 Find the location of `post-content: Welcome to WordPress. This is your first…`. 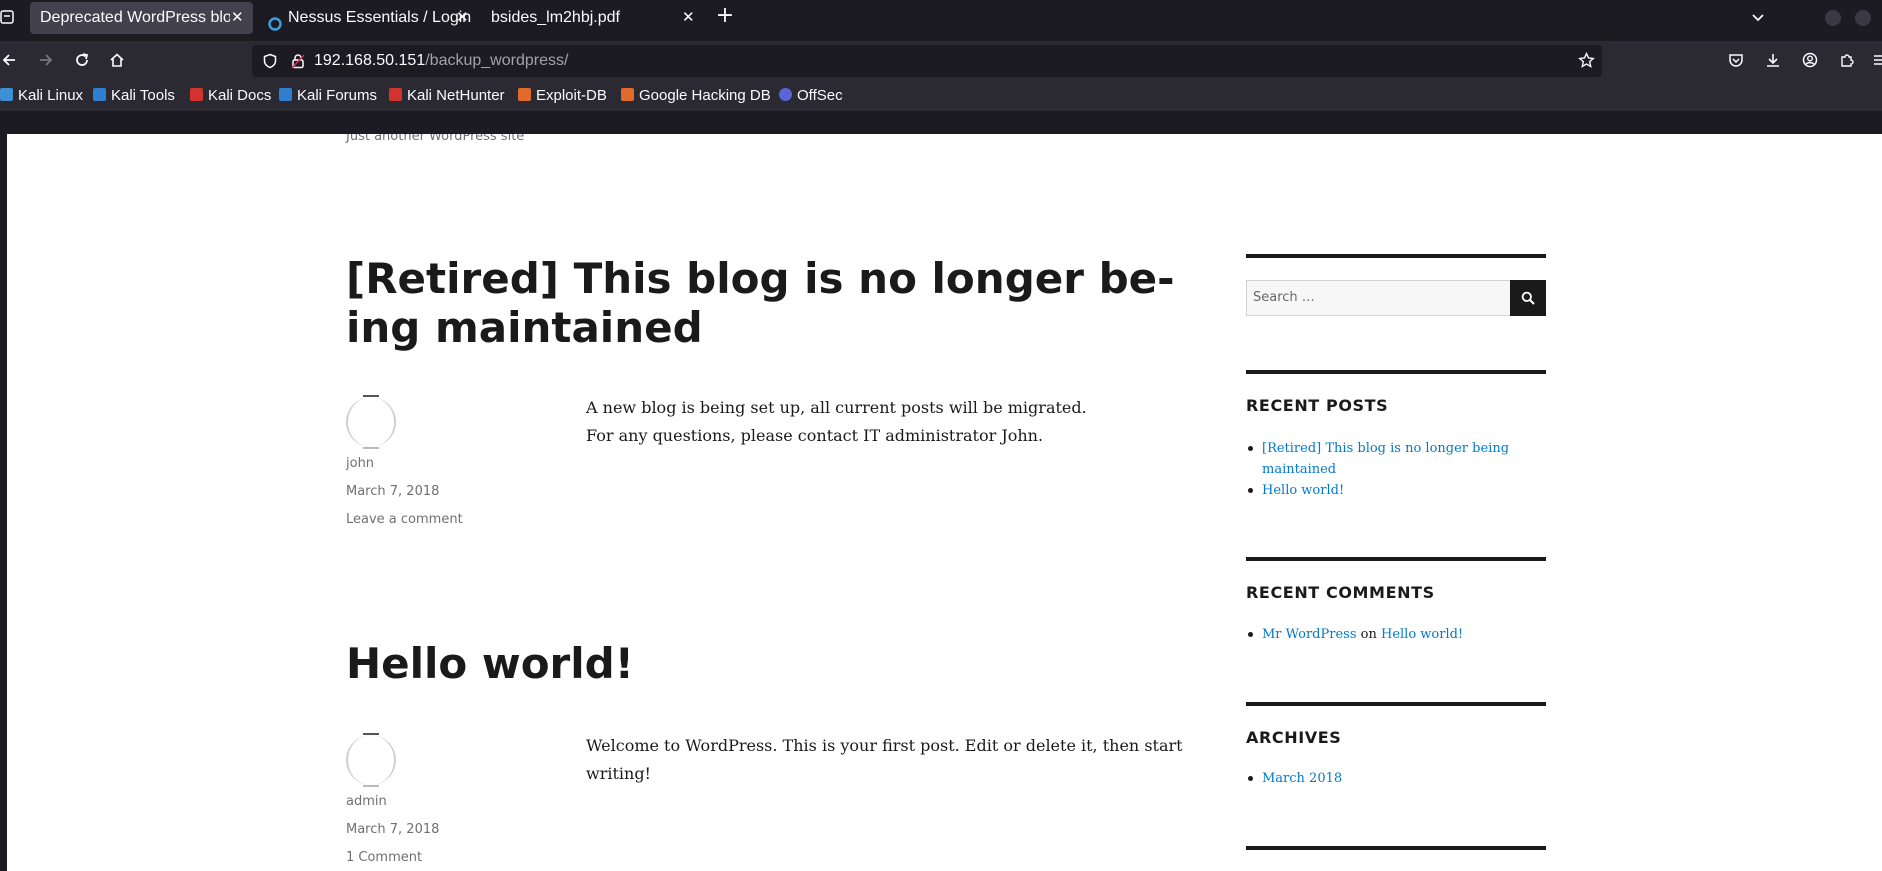

post-content: Welcome to WordPress. This is your first… is located at coordinates (896, 760).